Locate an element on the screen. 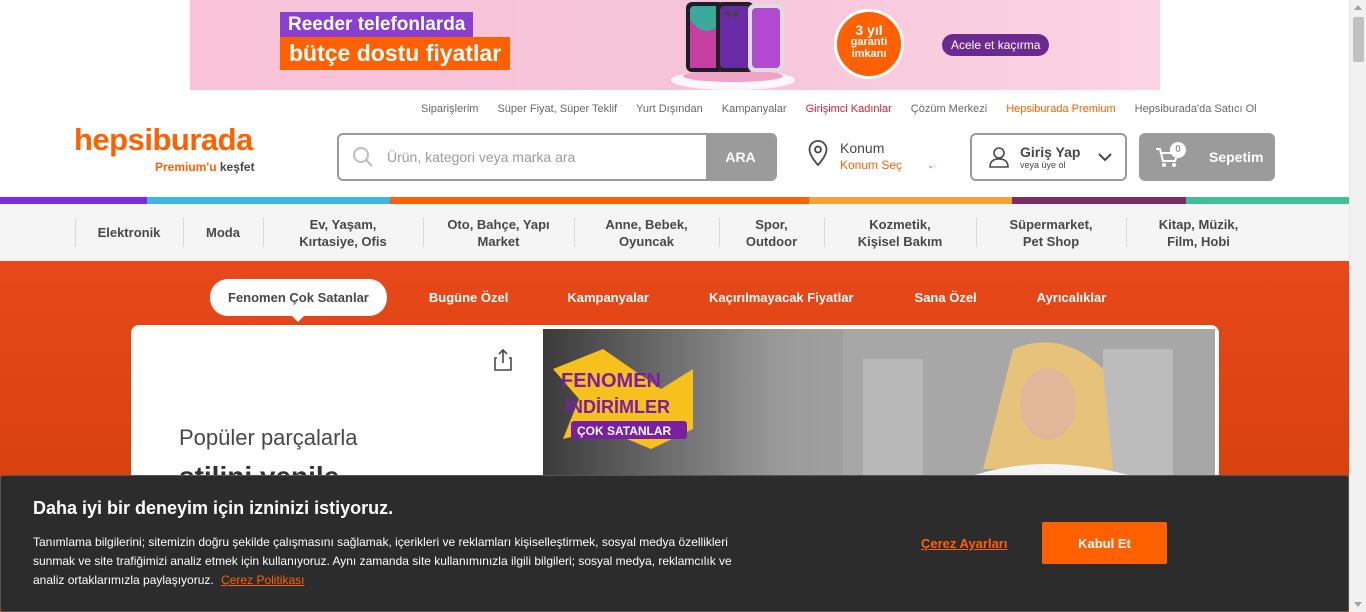  category-label: Ev, Yaşam, is located at coordinates (343, 224).